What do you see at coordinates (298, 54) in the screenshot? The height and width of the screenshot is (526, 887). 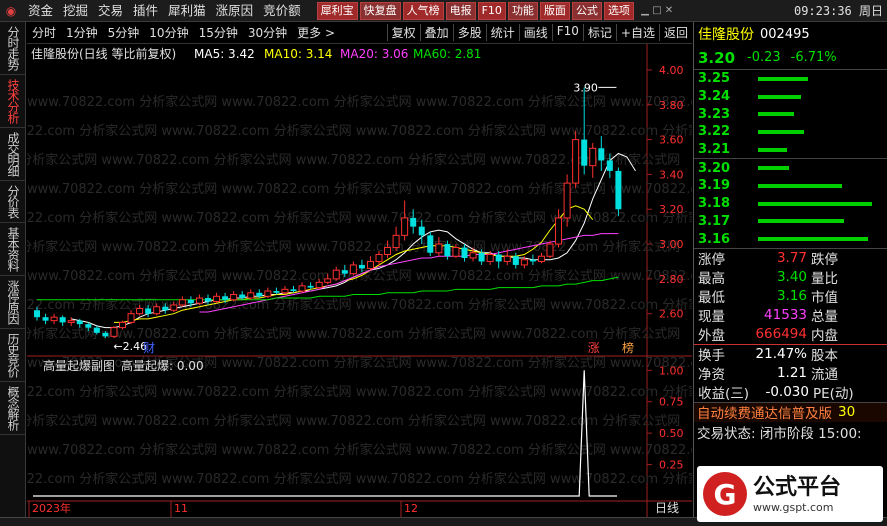 I see `ma-legend-1: MA10: 3.14` at bounding box center [298, 54].